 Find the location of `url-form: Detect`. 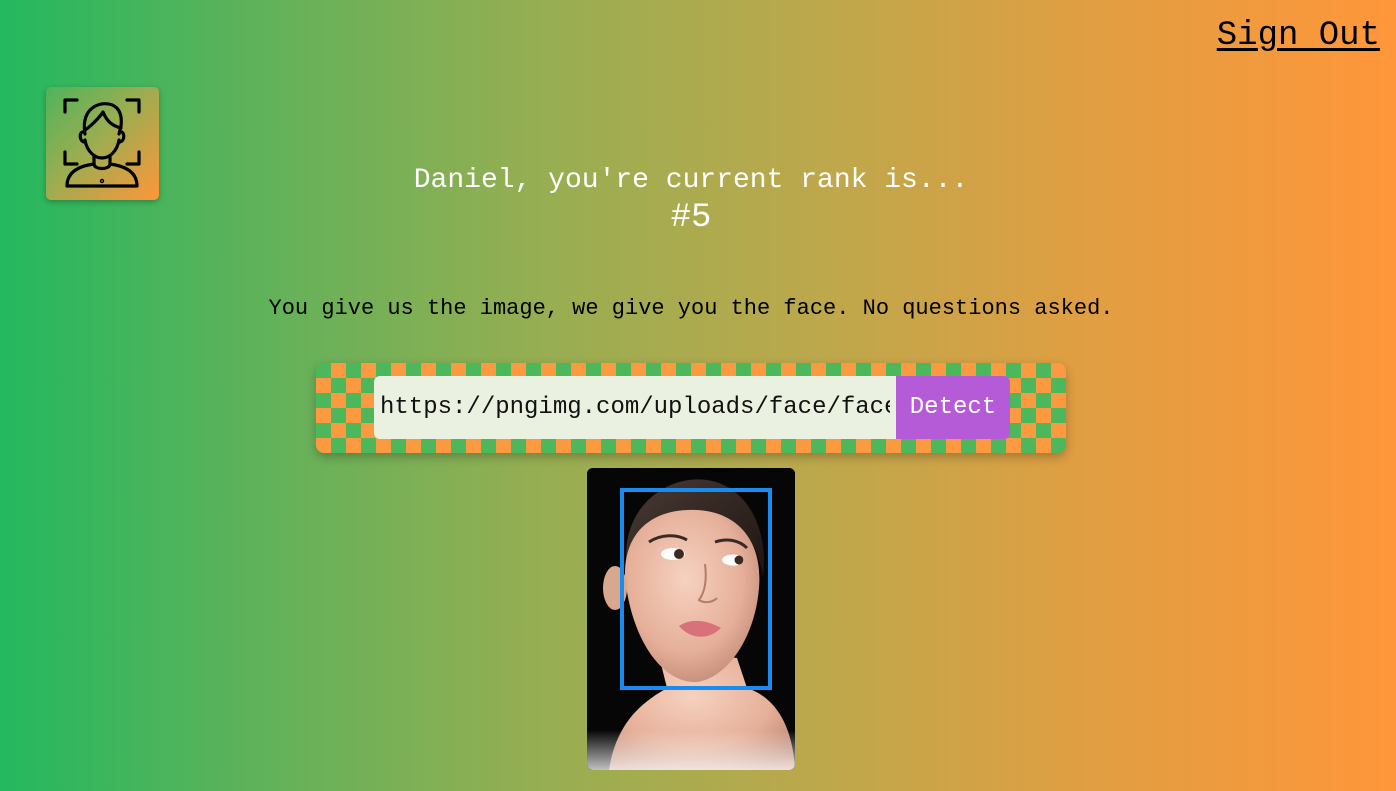

url-form: Detect is located at coordinates (691, 408).